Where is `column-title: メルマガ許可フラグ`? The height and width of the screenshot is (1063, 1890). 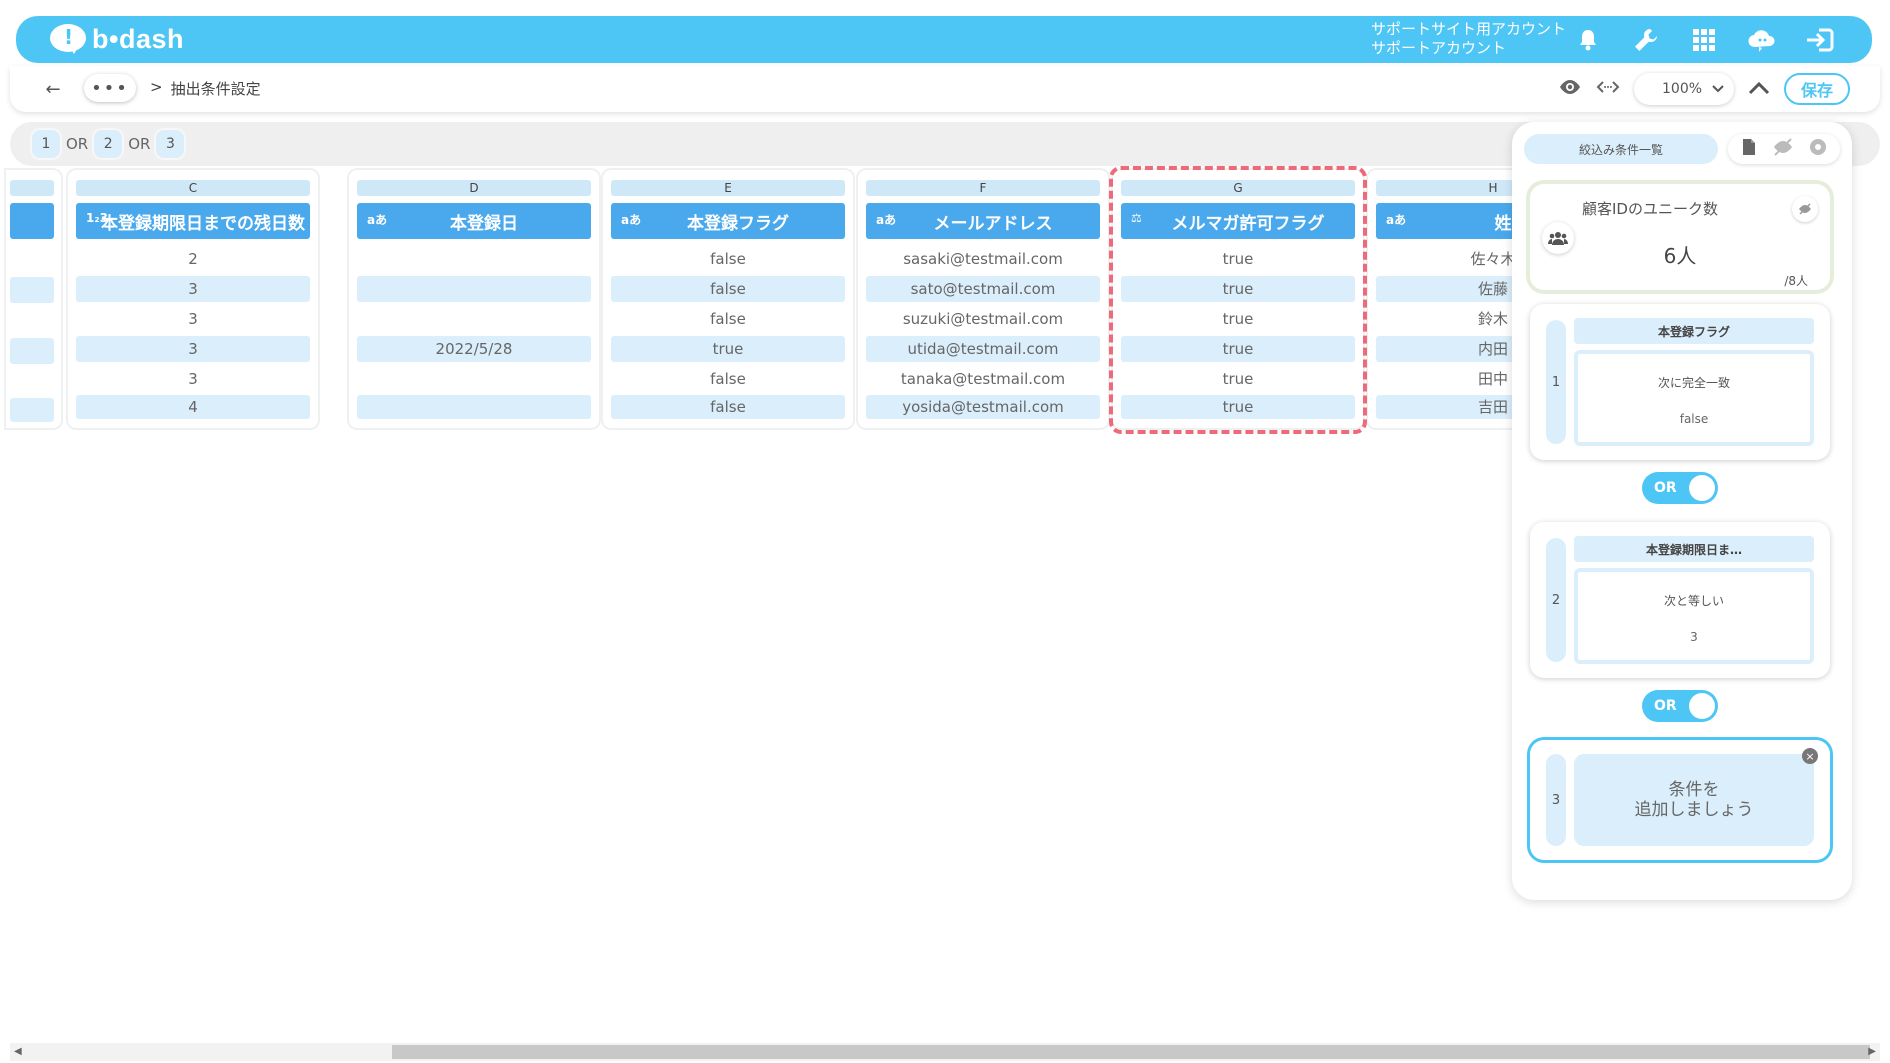 column-title: メルマガ許可フラグ is located at coordinates (1248, 223).